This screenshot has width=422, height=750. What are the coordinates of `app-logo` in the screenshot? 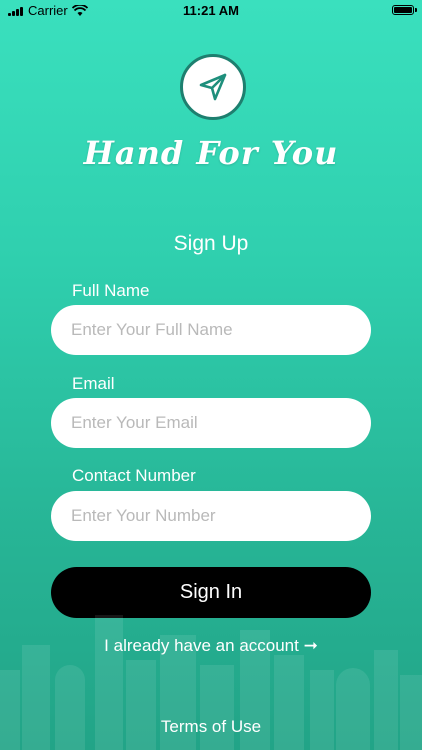 It's located at (213, 87).